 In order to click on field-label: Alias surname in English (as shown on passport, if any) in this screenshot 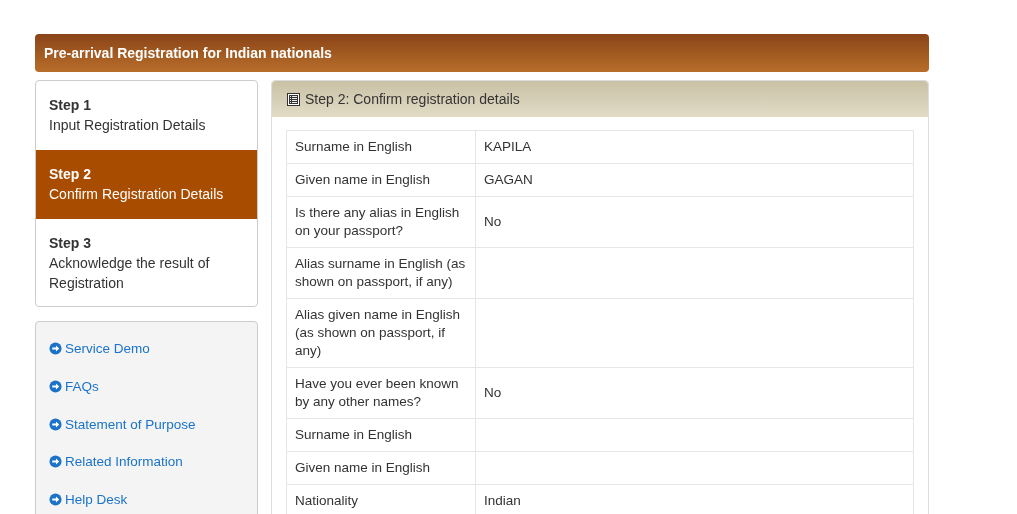, I will do `click(381, 273)`.